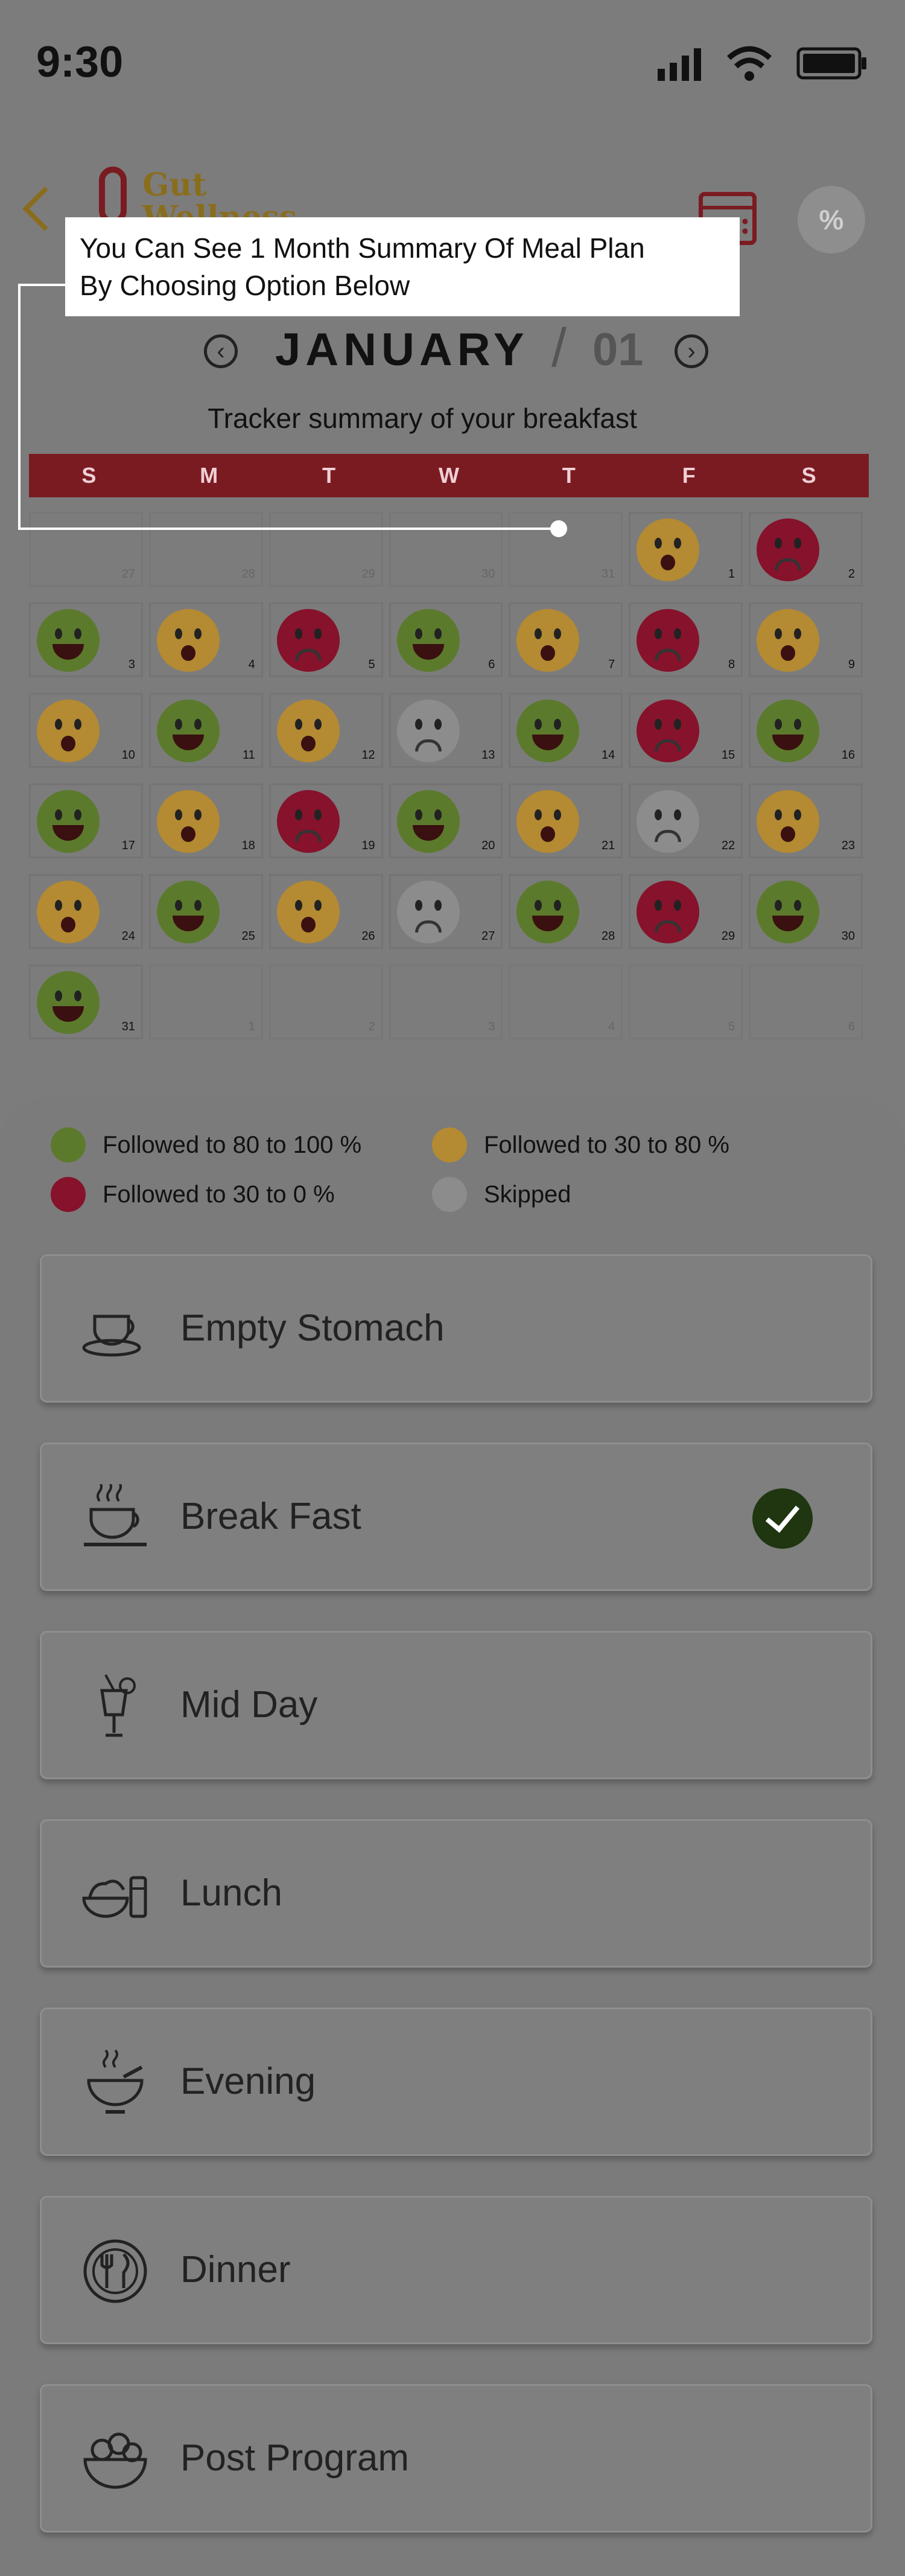 Image resolution: width=905 pixels, height=2576 pixels. Describe the element at coordinates (609, 936) in the screenshot. I see `calendar-day-number: 28` at that location.